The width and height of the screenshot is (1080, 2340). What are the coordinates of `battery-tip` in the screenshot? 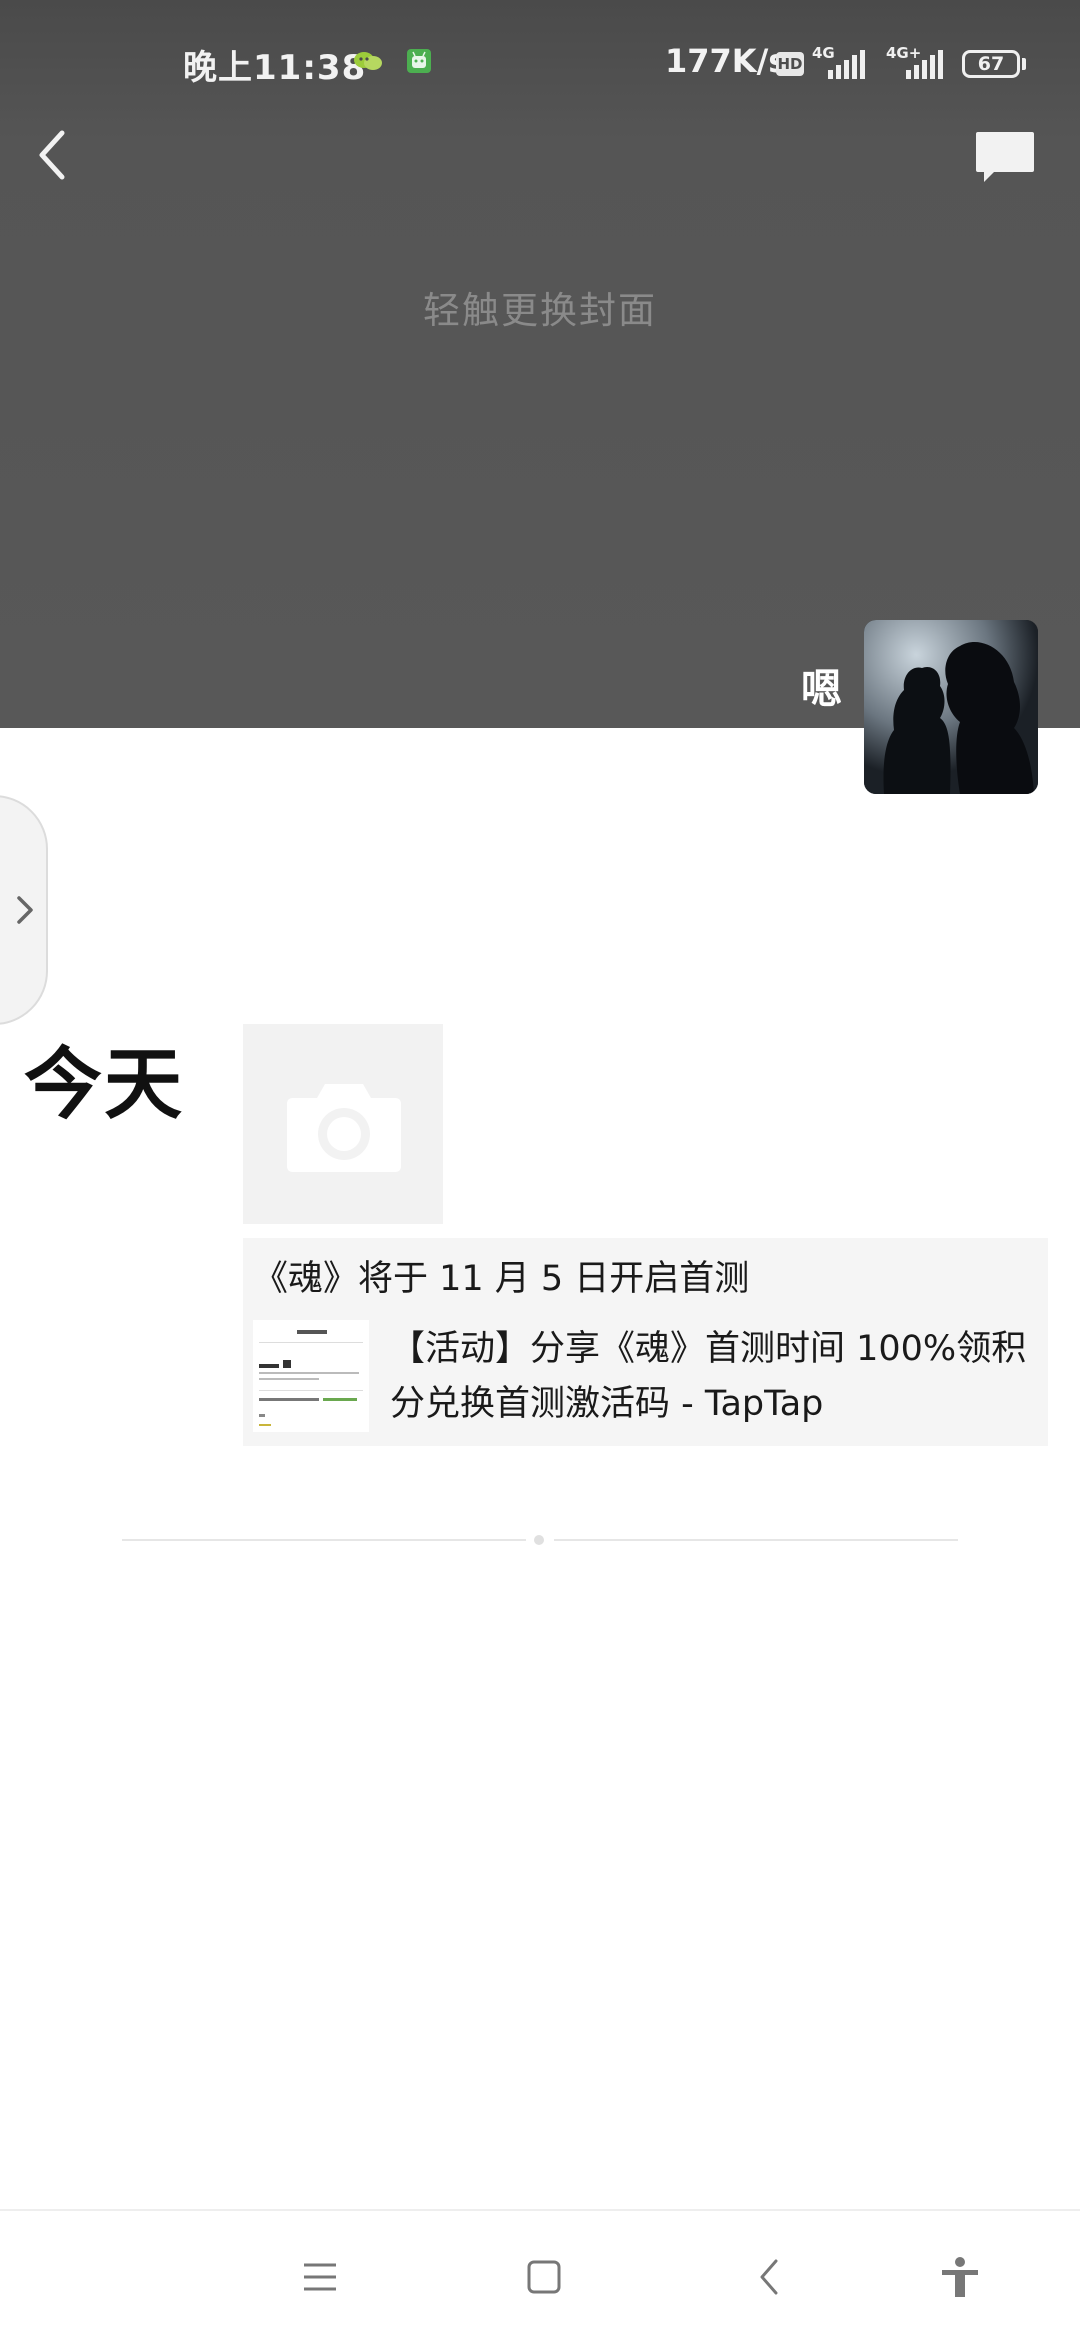 It's located at (1024, 64).